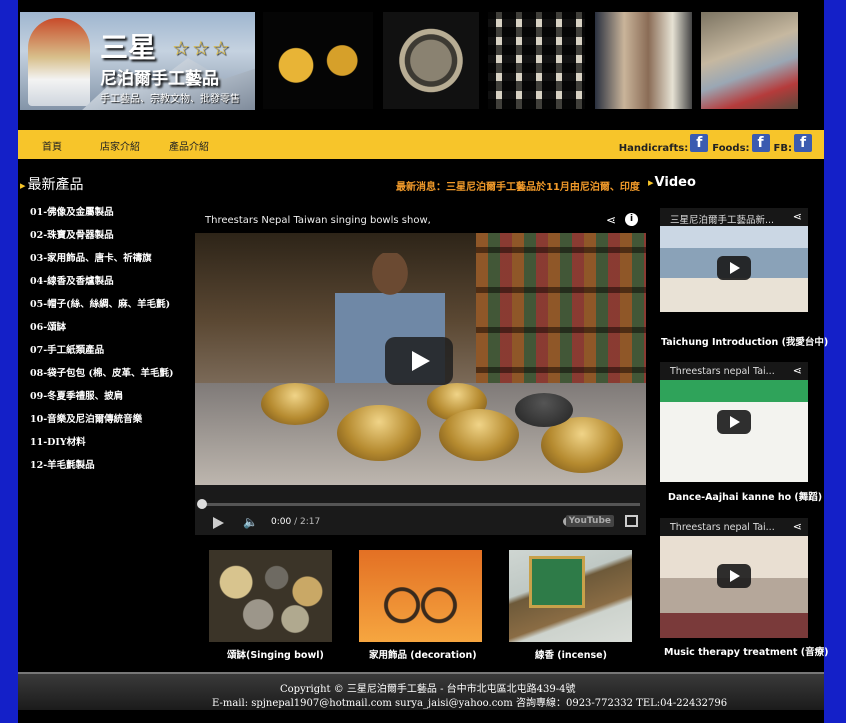  I want to click on nav-products: 產品介紹, so click(189, 145).